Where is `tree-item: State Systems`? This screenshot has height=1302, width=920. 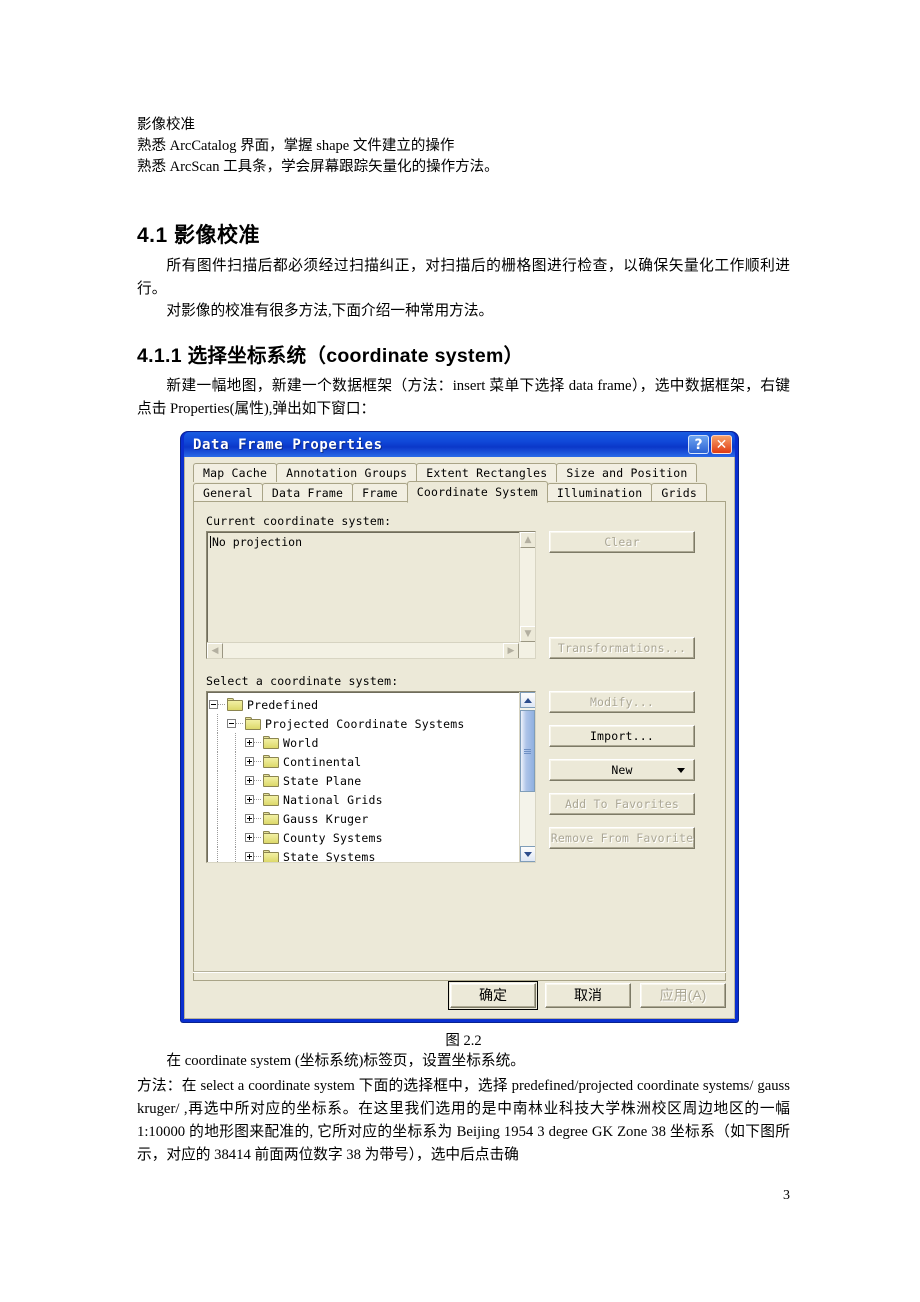 tree-item: State Systems is located at coordinates (363, 854).